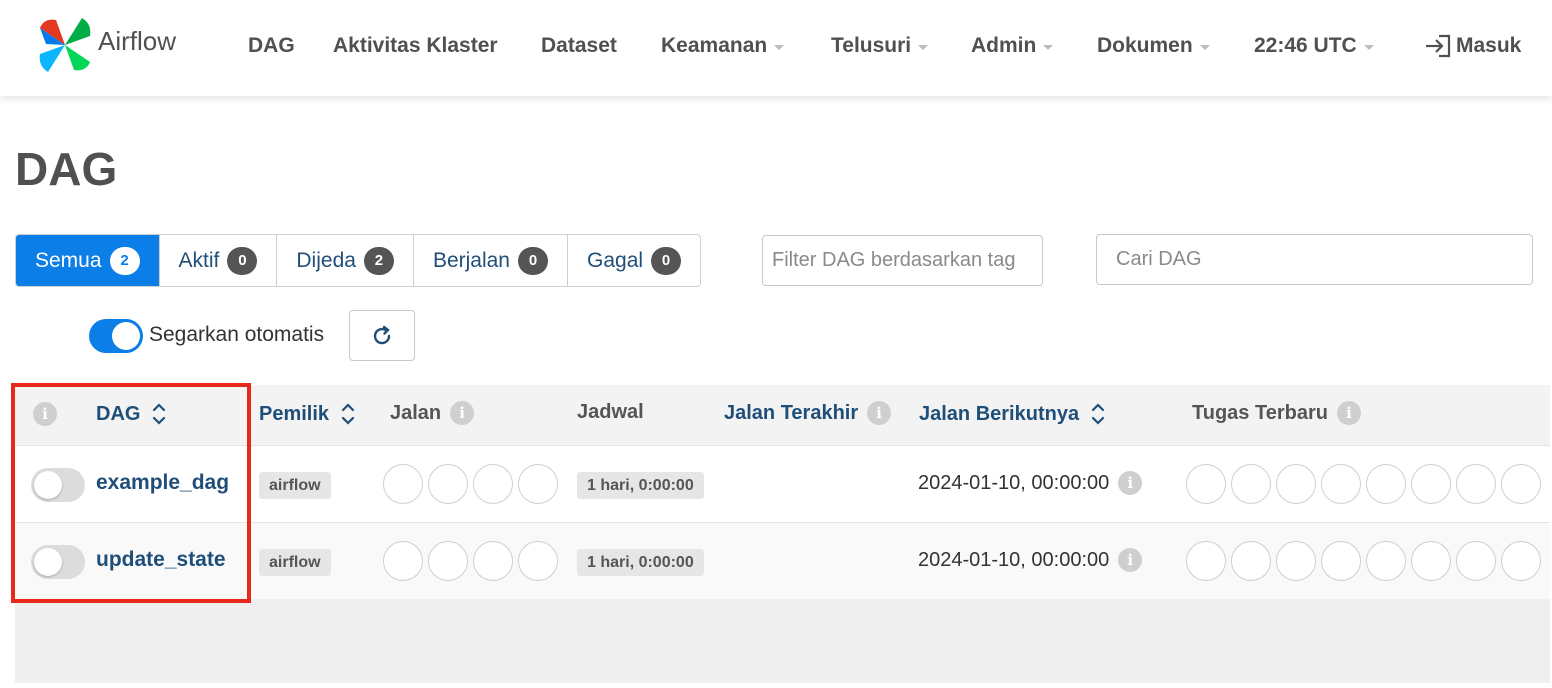 The image size is (1552, 688). I want to click on tab-failed-label: Gagal, so click(615, 260).